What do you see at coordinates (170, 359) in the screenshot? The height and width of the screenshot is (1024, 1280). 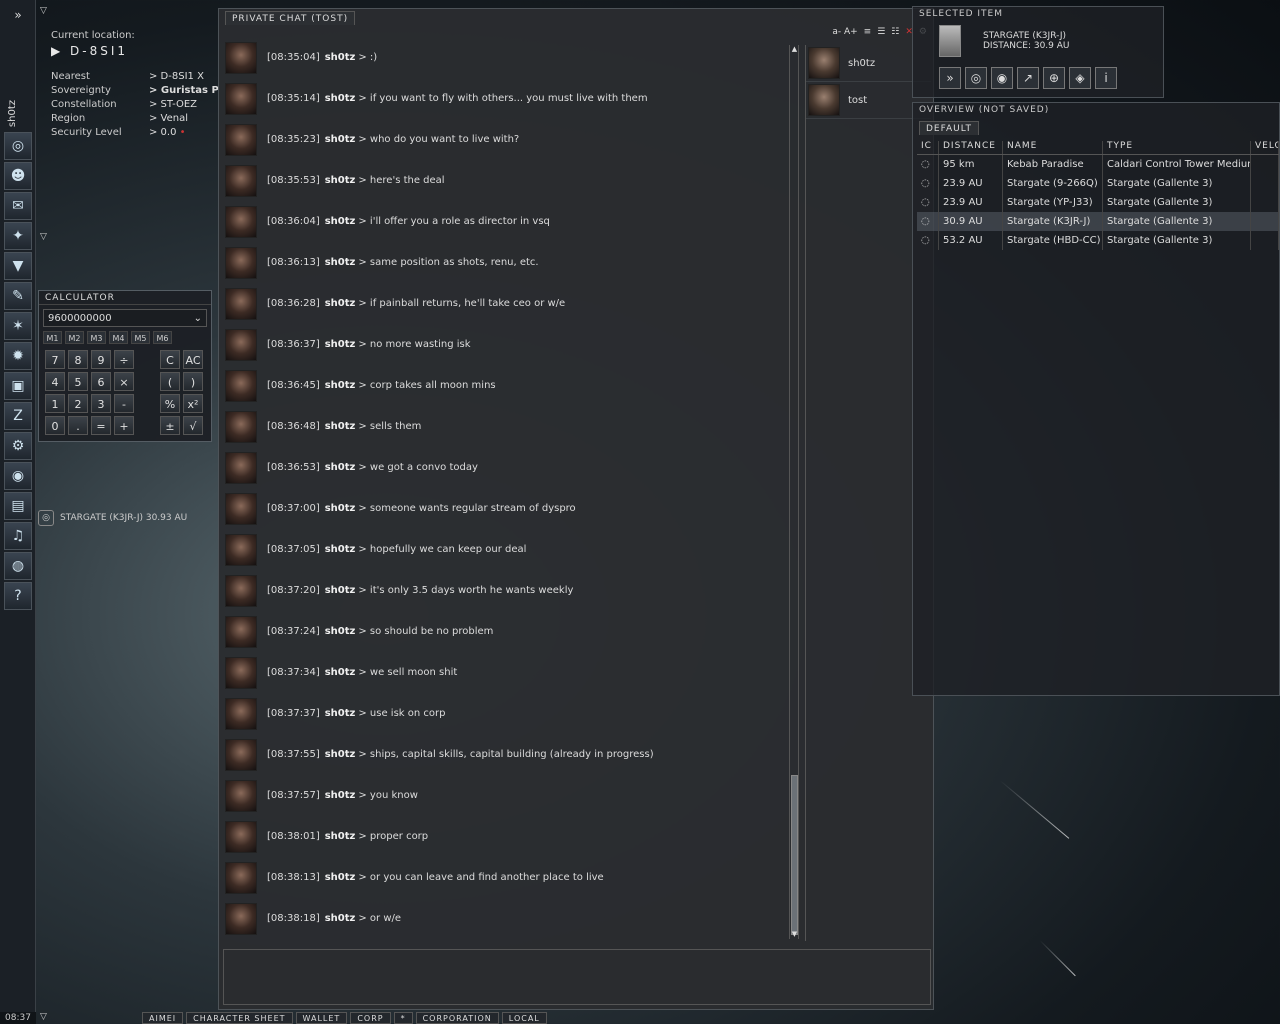 I see `calc-key: C` at bounding box center [170, 359].